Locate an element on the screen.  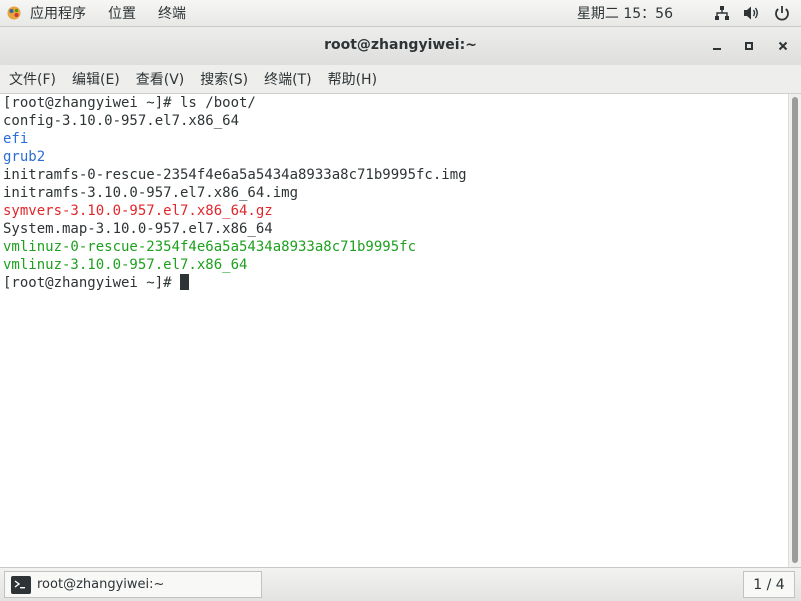
clock: 星期二 15：56 is located at coordinates (625, 13).